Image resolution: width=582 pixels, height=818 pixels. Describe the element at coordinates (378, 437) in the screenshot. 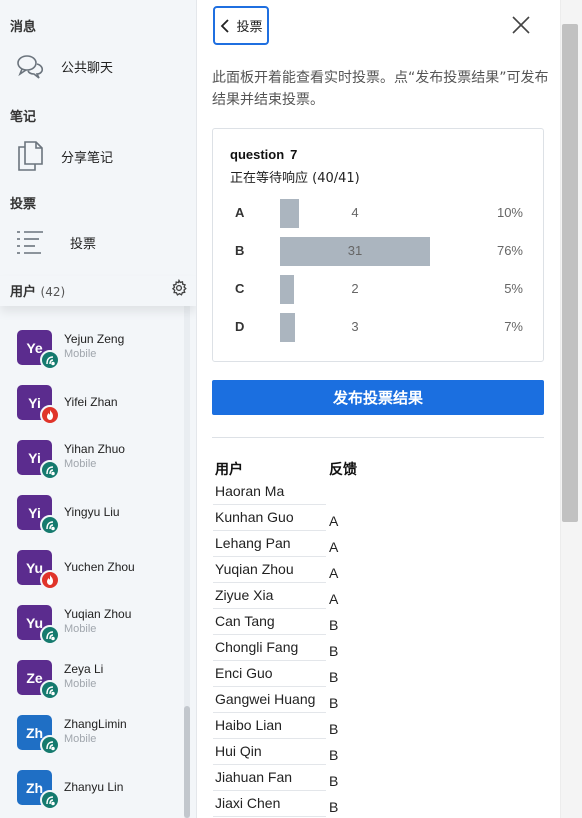

I see `divider` at that location.